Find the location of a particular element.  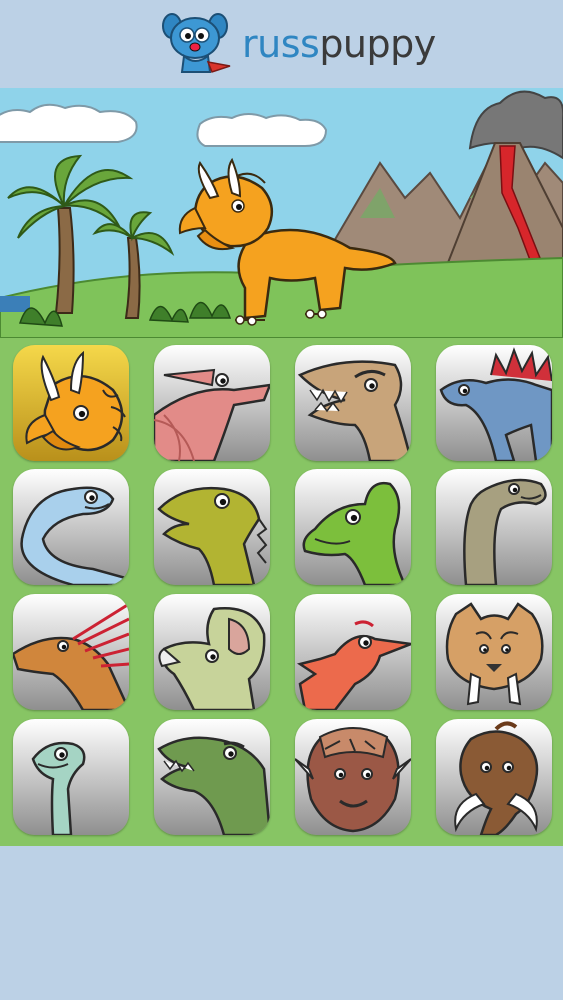

animal-button-stegosaurus is located at coordinates (494, 403).